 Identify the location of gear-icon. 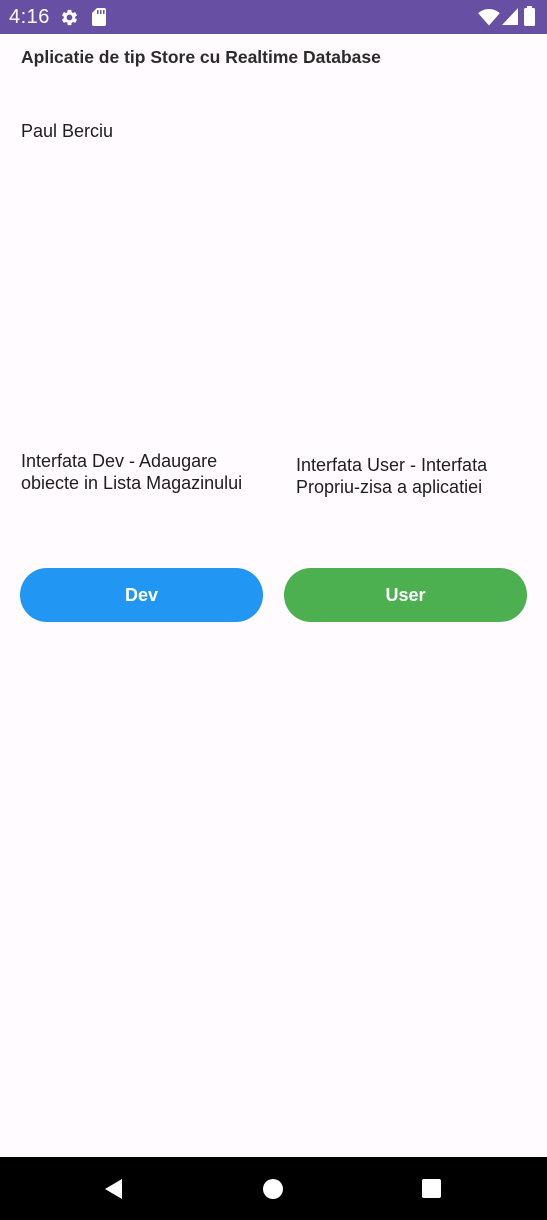
(69, 17).